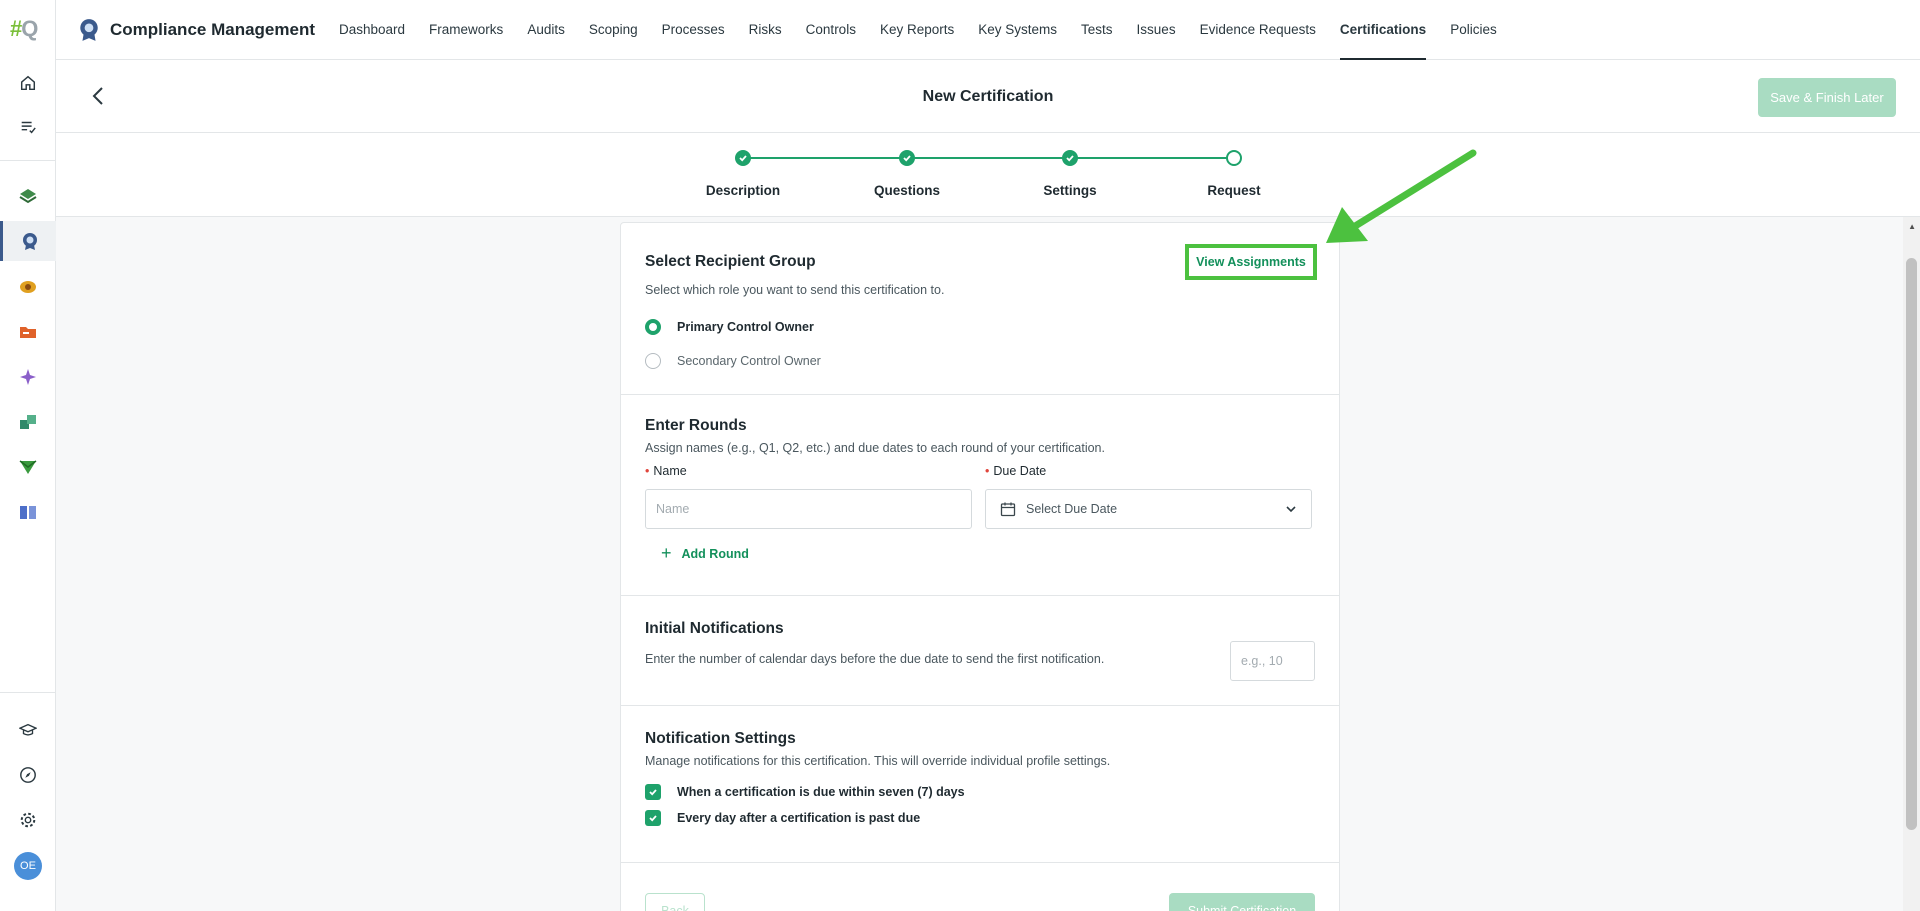 This screenshot has width=1920, height=911. Describe the element at coordinates (714, 628) in the screenshot. I see `initial-title: Initial Notifications` at that location.